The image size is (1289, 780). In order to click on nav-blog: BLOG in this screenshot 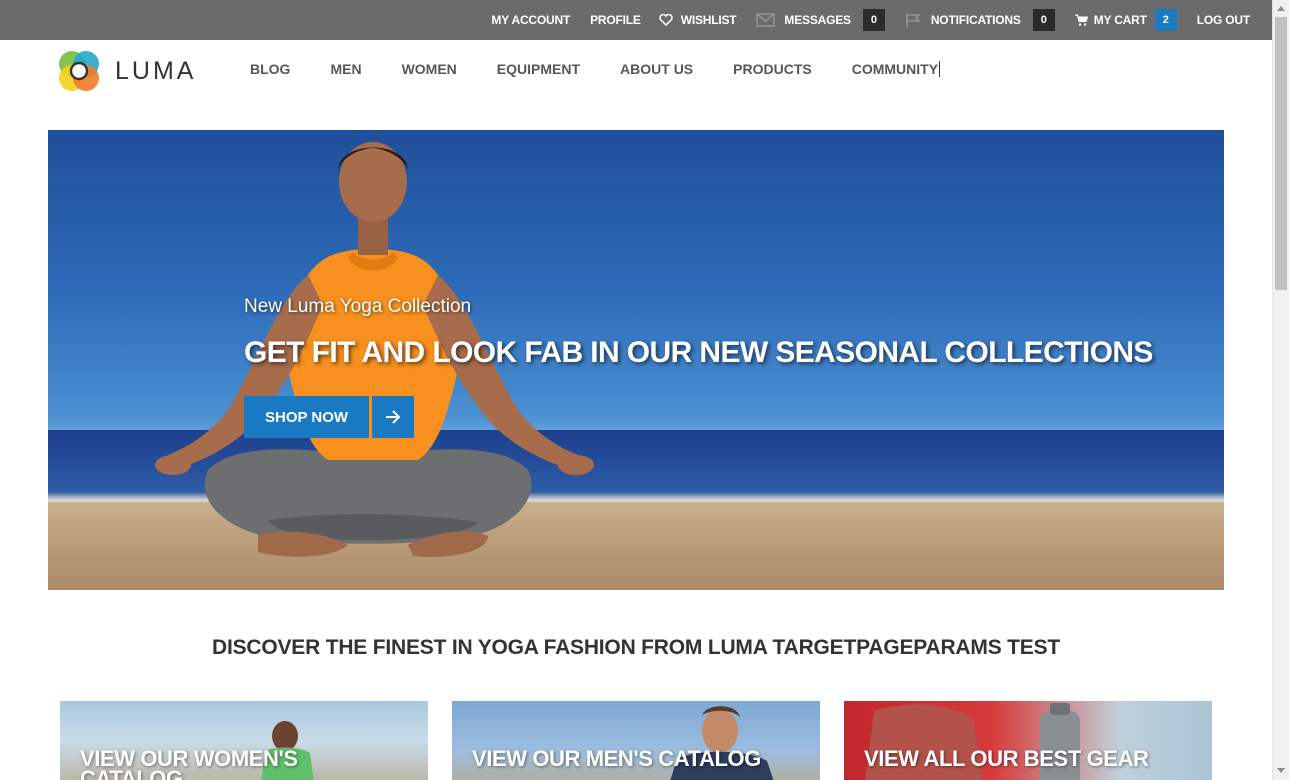, I will do `click(270, 69)`.